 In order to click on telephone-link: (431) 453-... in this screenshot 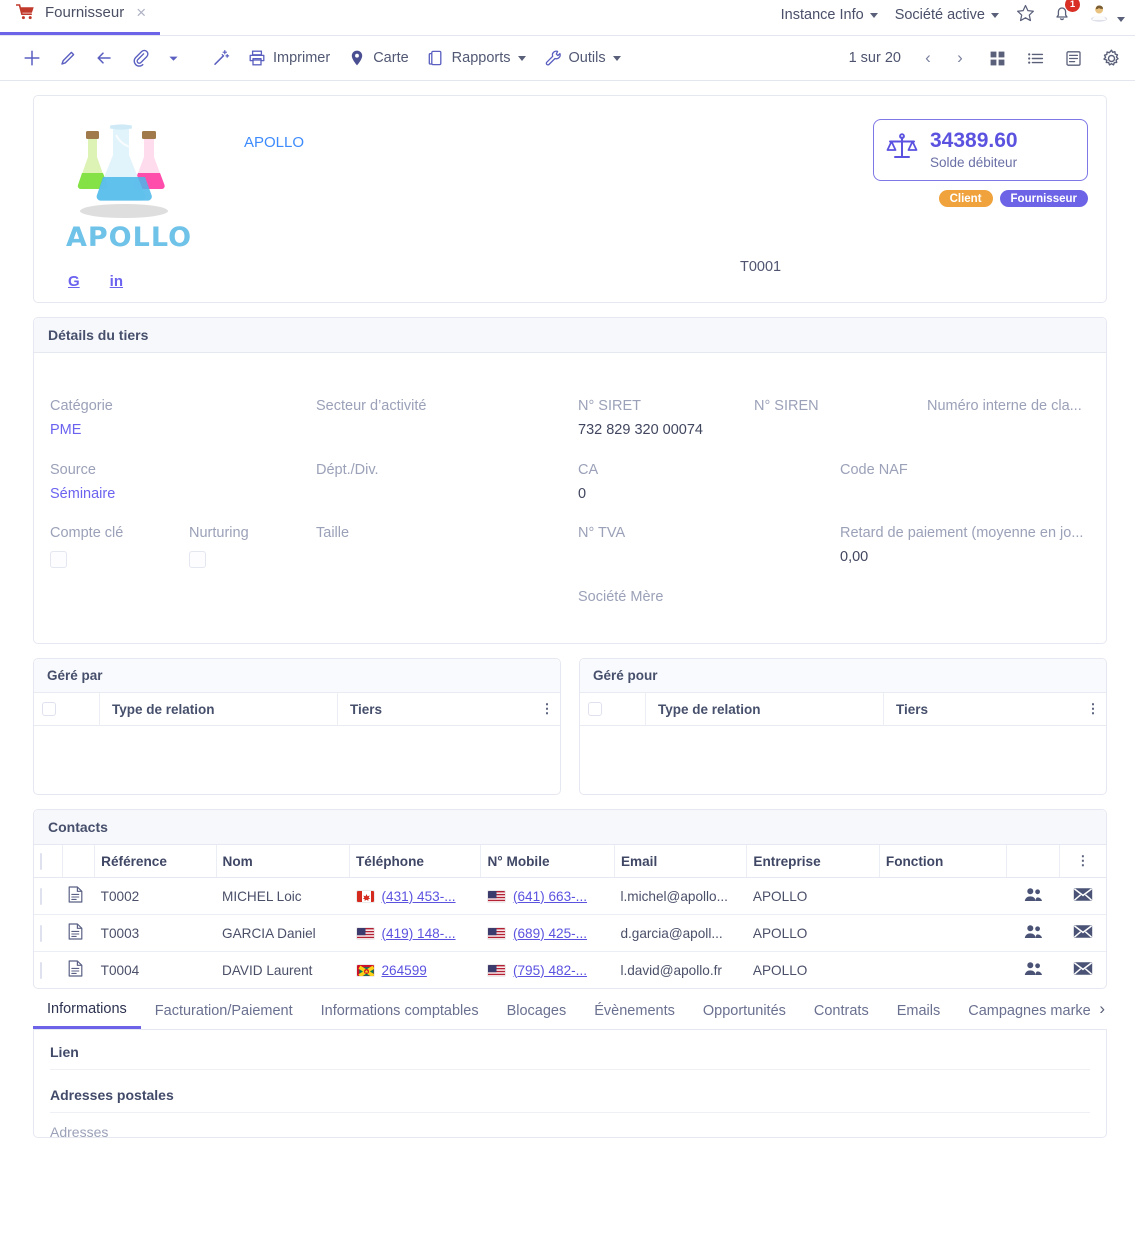, I will do `click(419, 896)`.